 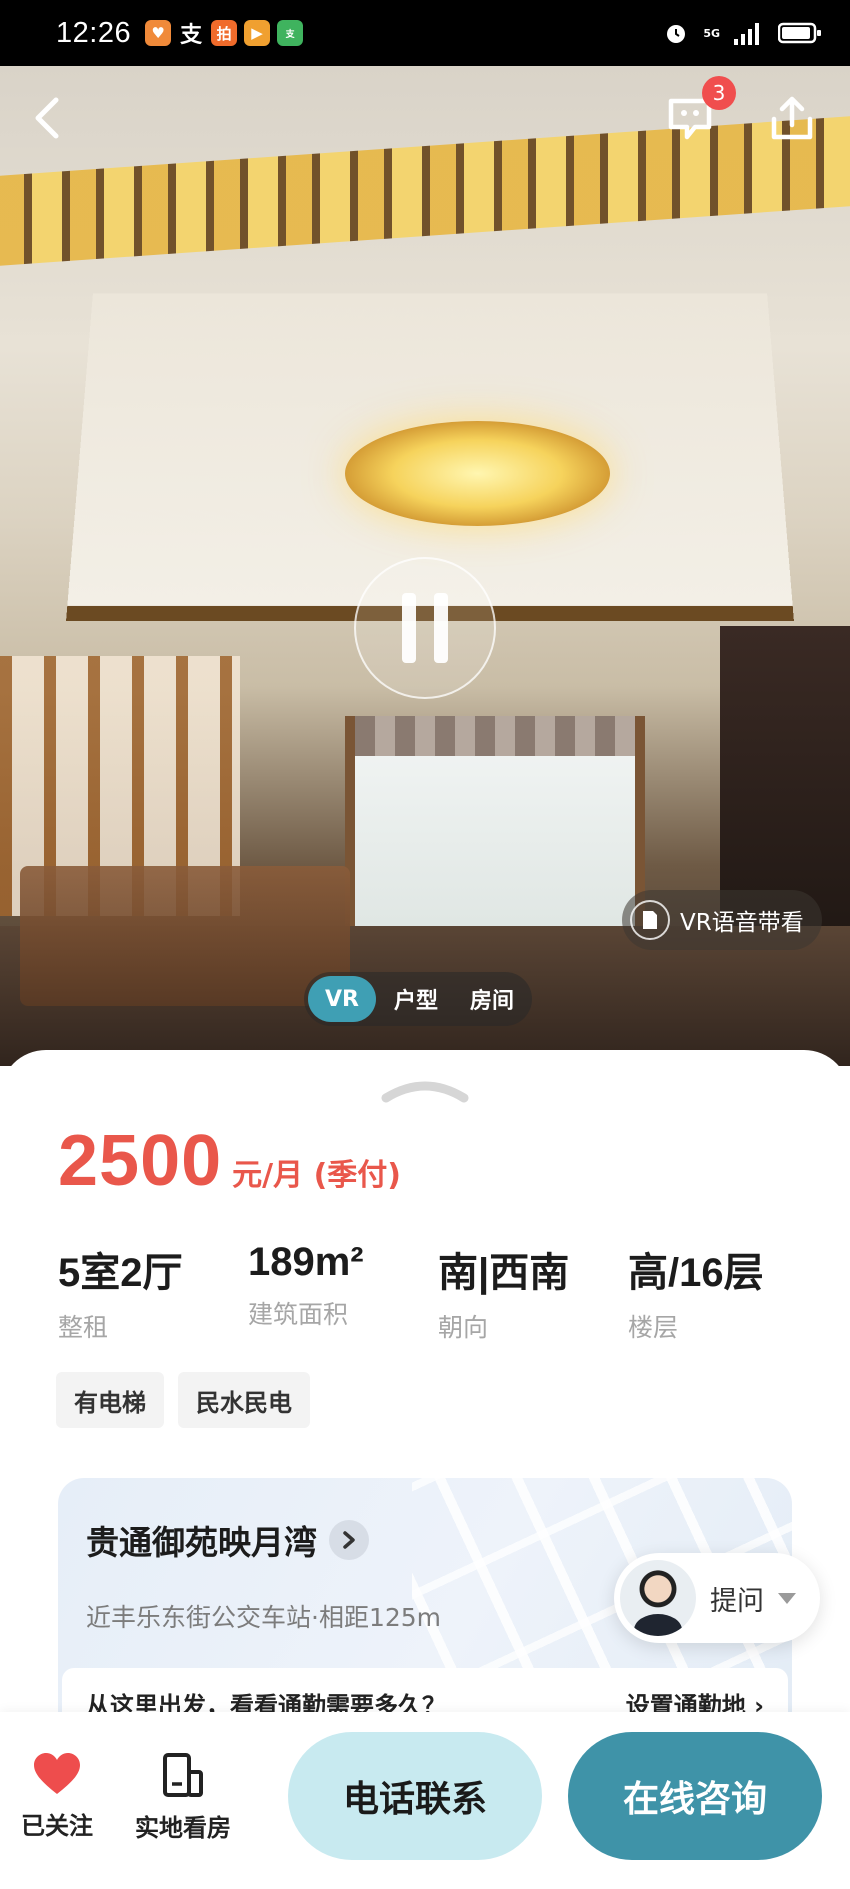 What do you see at coordinates (695, 1796) in the screenshot?
I see `online-consult-button: 在线咨询` at bounding box center [695, 1796].